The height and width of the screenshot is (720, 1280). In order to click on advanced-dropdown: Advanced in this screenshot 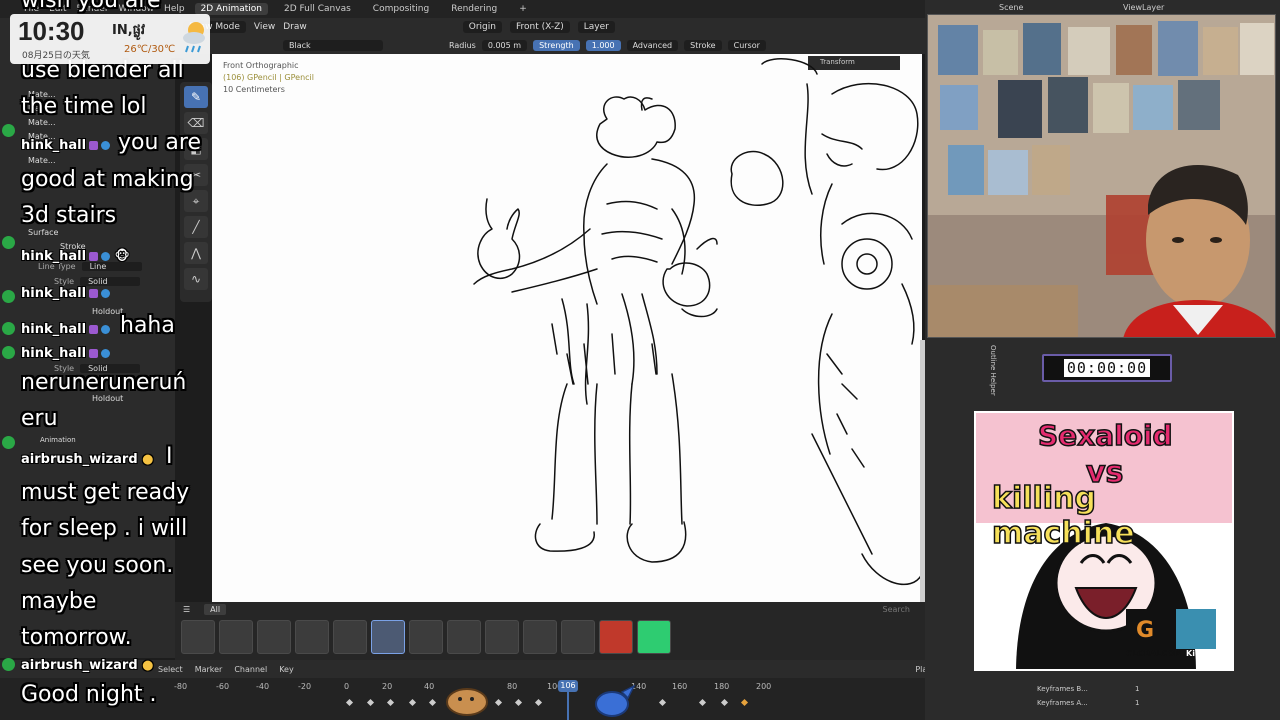, I will do `click(652, 45)`.